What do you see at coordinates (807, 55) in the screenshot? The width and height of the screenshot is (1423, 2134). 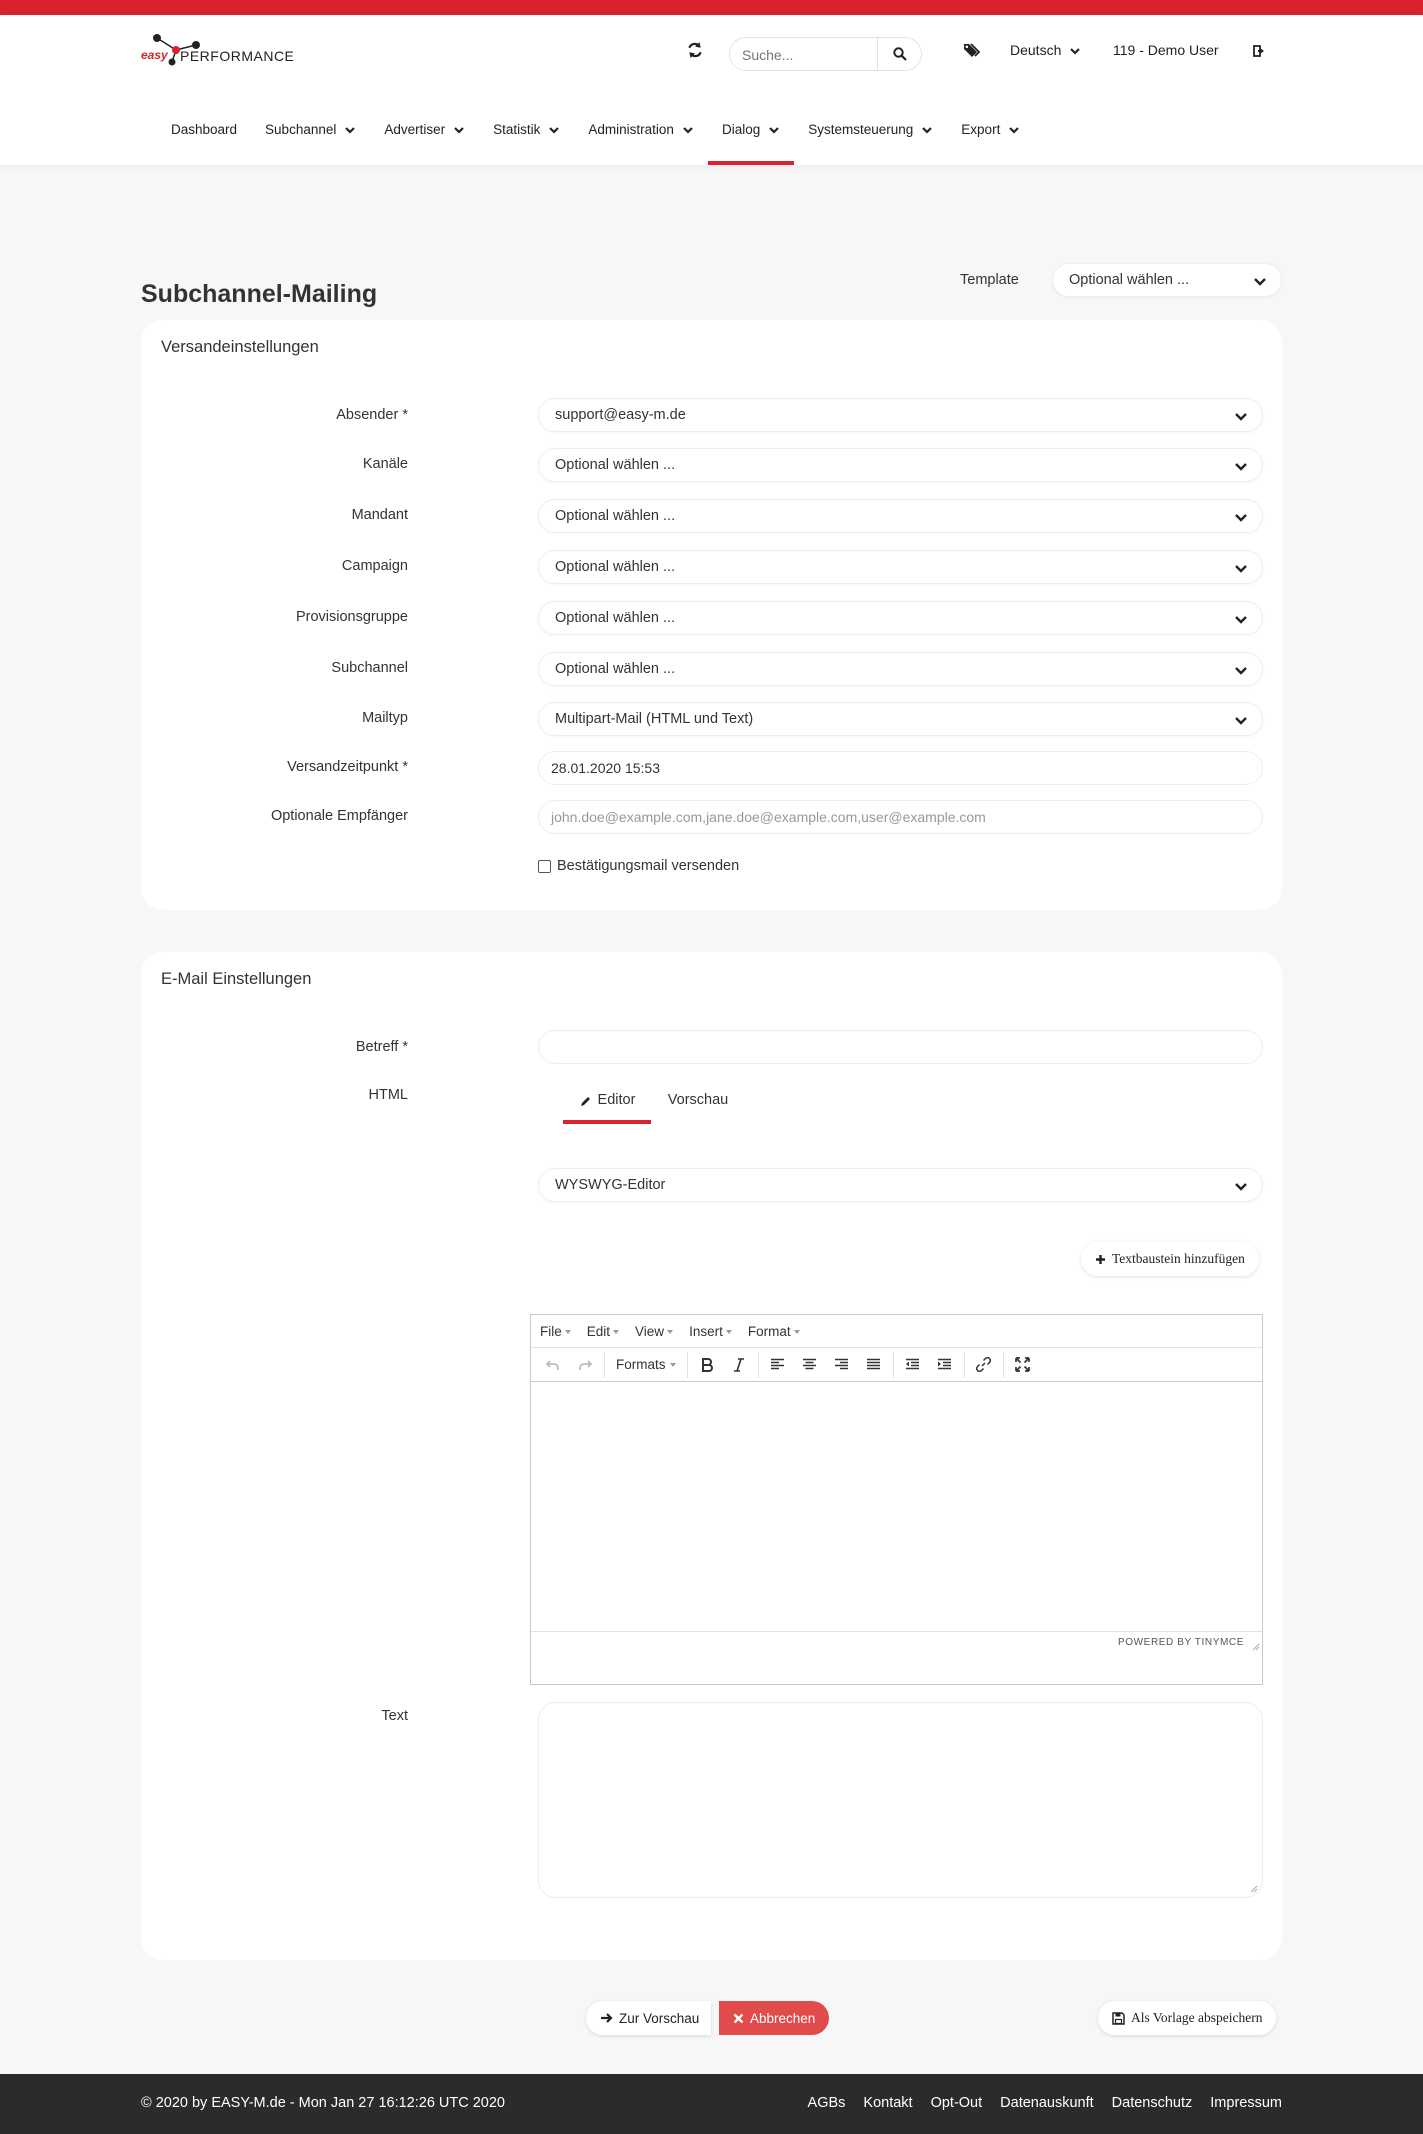 I see `search-input` at bounding box center [807, 55].